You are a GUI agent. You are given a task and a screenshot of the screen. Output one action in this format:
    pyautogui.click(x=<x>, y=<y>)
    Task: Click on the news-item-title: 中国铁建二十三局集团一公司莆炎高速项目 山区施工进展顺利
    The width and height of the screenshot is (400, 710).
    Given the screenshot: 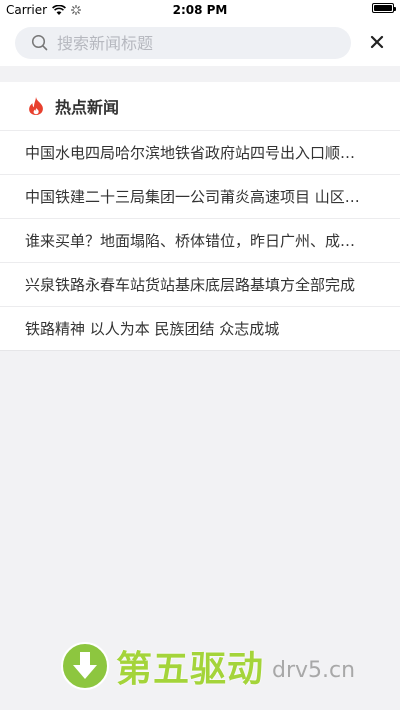 What is the action you would take?
    pyautogui.click(x=197, y=197)
    